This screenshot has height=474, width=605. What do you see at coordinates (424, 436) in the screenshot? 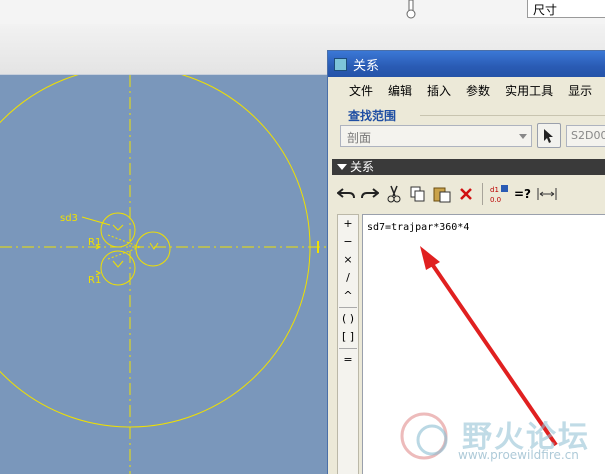
I see `watermark-logo-icon` at bounding box center [424, 436].